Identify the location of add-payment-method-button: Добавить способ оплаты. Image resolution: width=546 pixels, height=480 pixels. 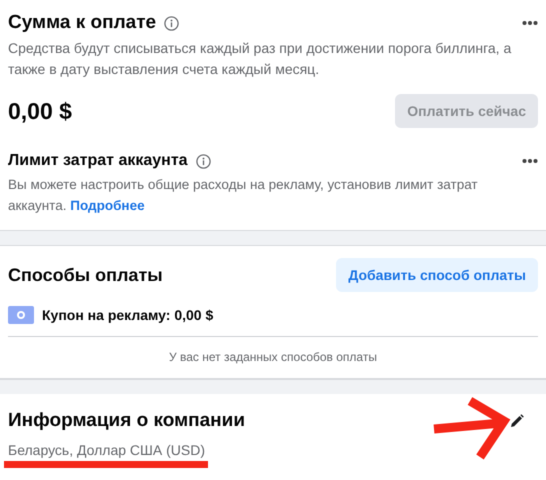
(437, 275).